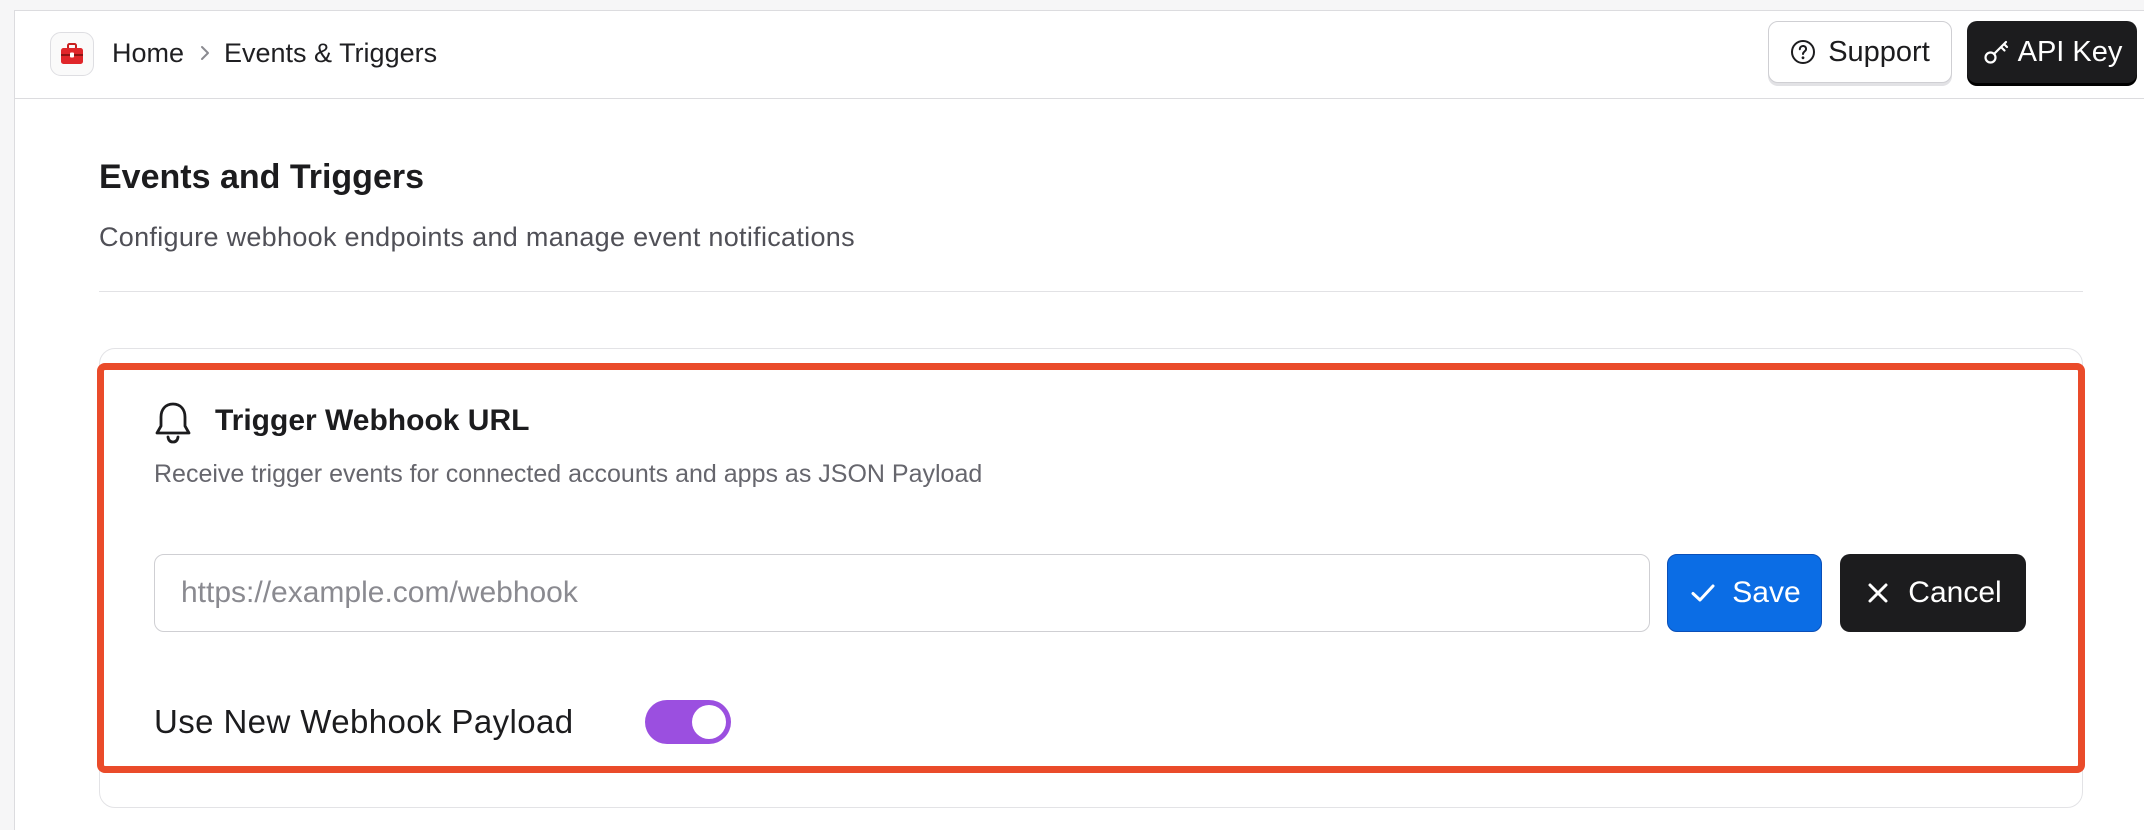 Image resolution: width=2144 pixels, height=830 pixels. I want to click on page-title: Events and Triggers, so click(261, 177).